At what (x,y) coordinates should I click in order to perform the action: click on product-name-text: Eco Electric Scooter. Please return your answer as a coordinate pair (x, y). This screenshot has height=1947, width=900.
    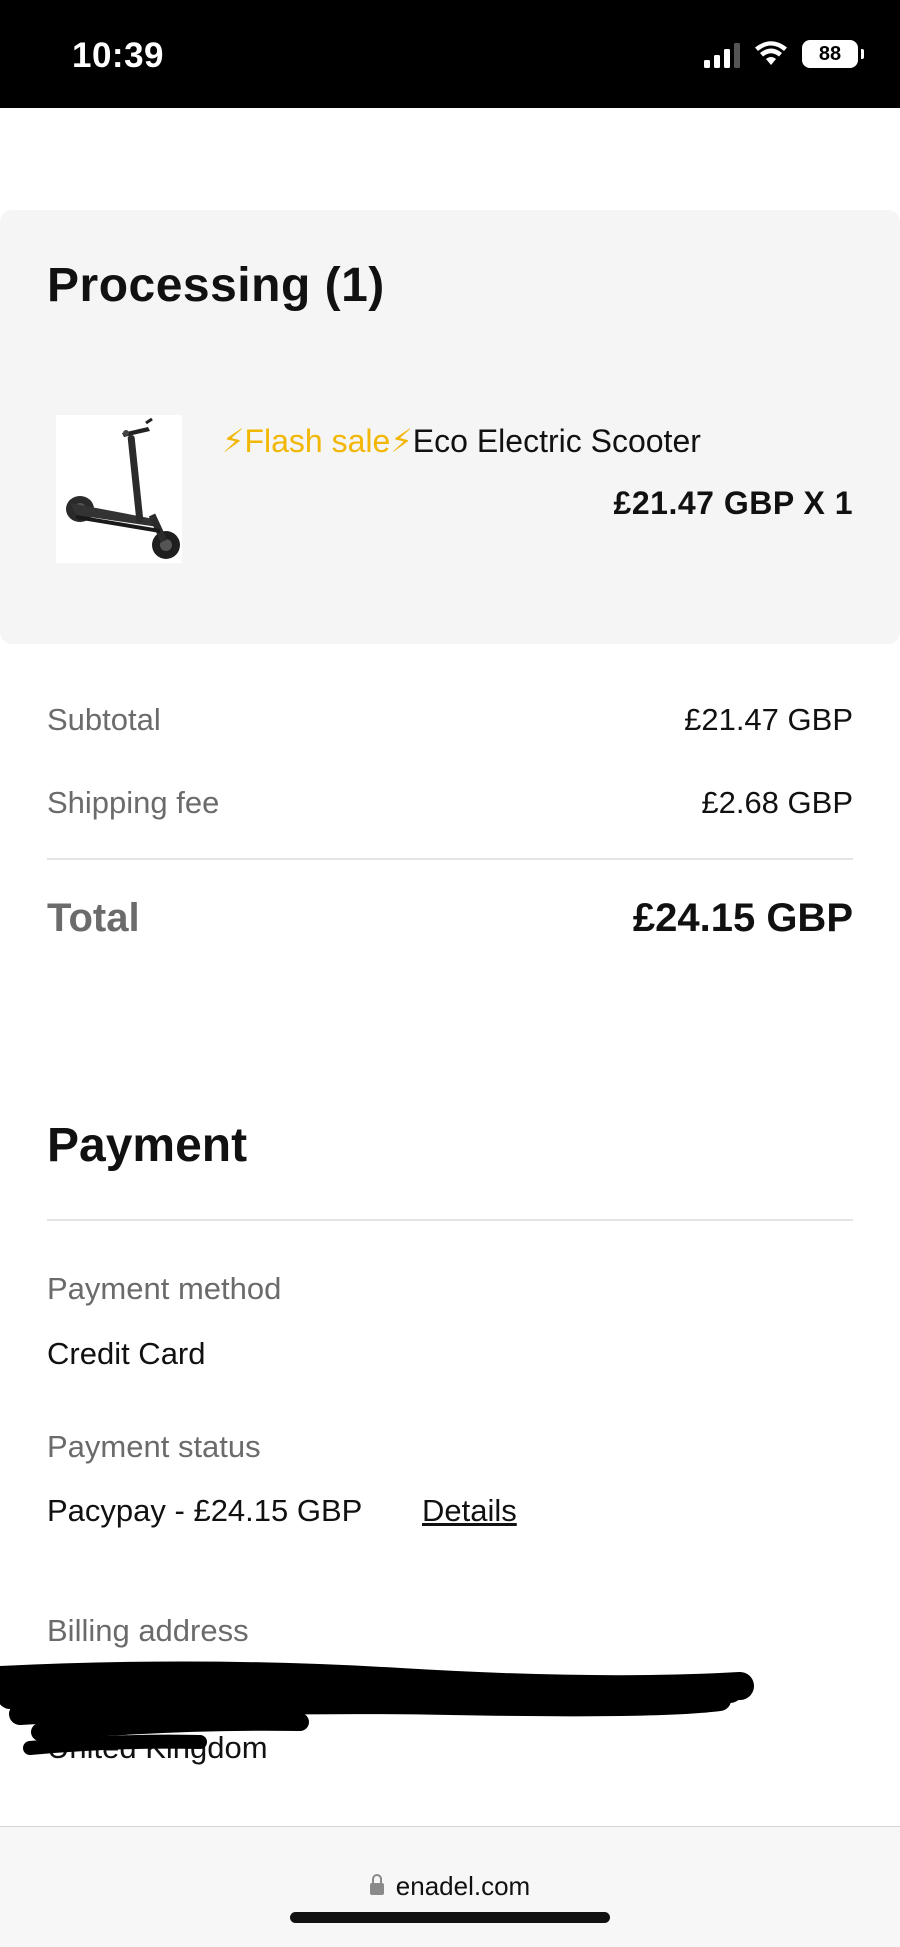
    Looking at the image, I should click on (556, 441).